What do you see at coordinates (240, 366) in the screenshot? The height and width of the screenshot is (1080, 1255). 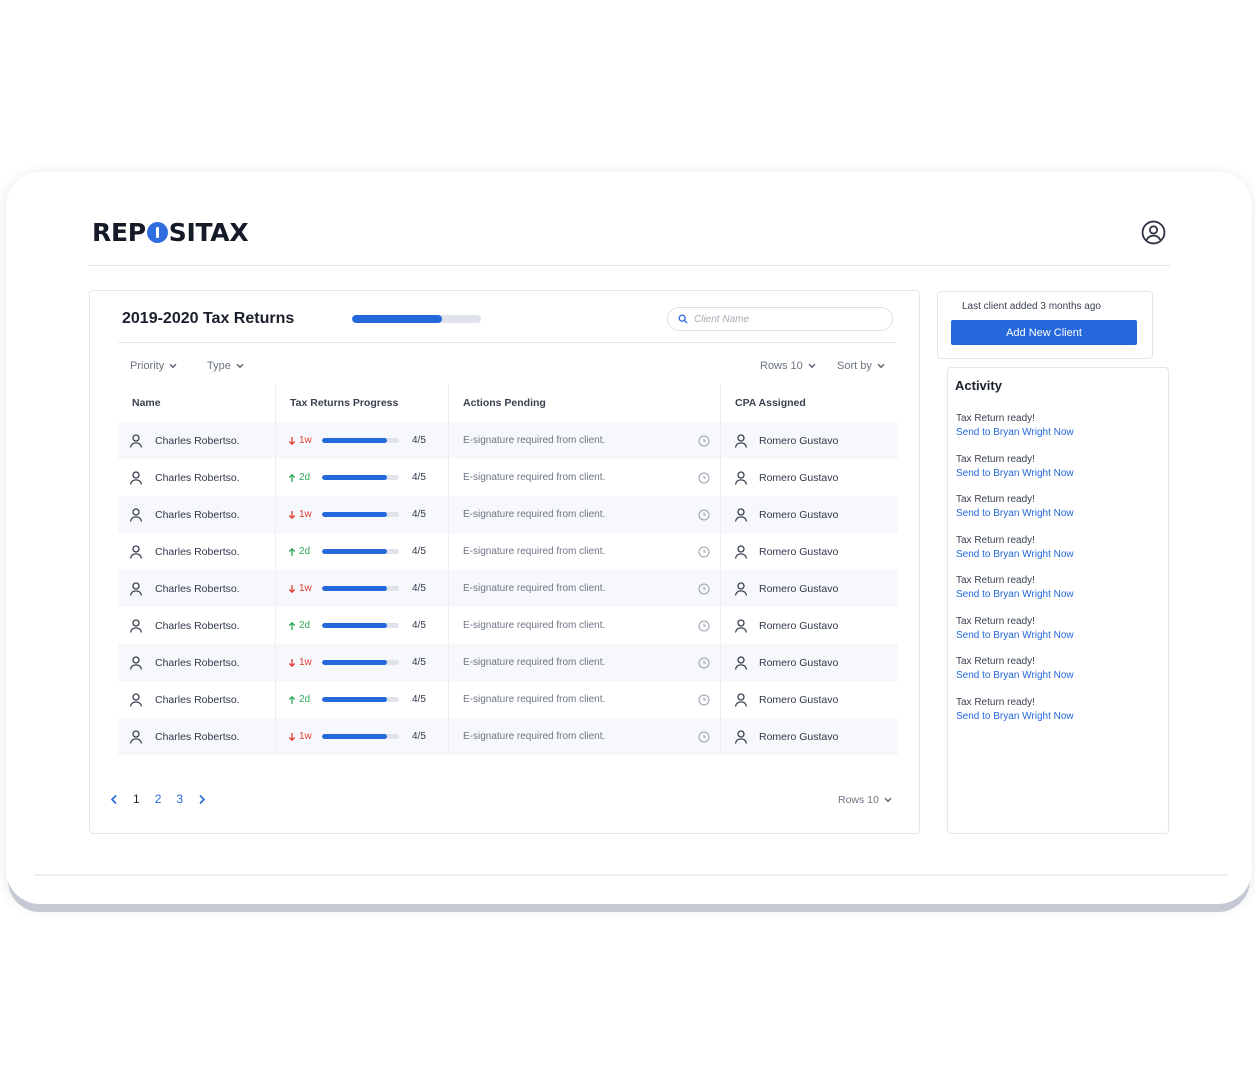 I see `chevron-down-icon` at bounding box center [240, 366].